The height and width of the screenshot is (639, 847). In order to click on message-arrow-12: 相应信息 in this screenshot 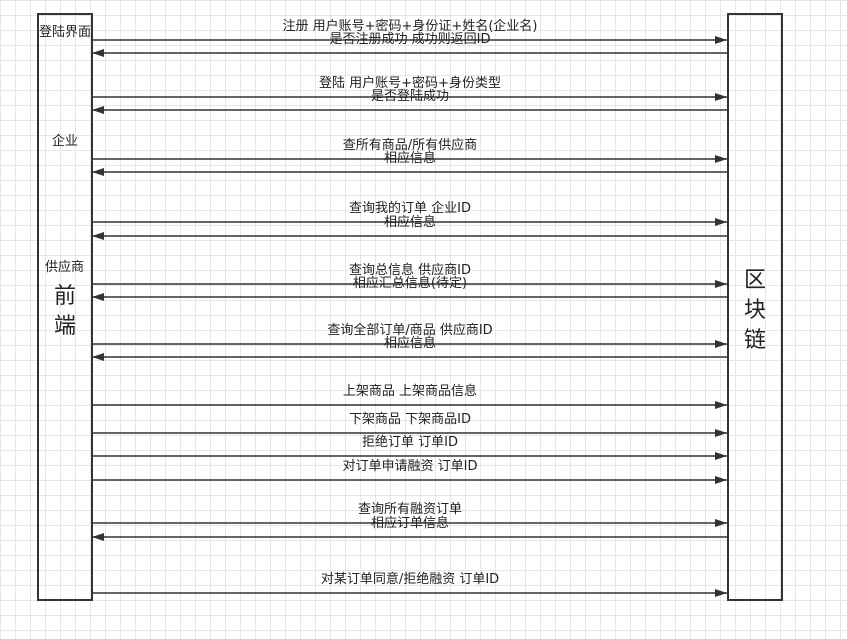, I will do `click(409, 348)`.